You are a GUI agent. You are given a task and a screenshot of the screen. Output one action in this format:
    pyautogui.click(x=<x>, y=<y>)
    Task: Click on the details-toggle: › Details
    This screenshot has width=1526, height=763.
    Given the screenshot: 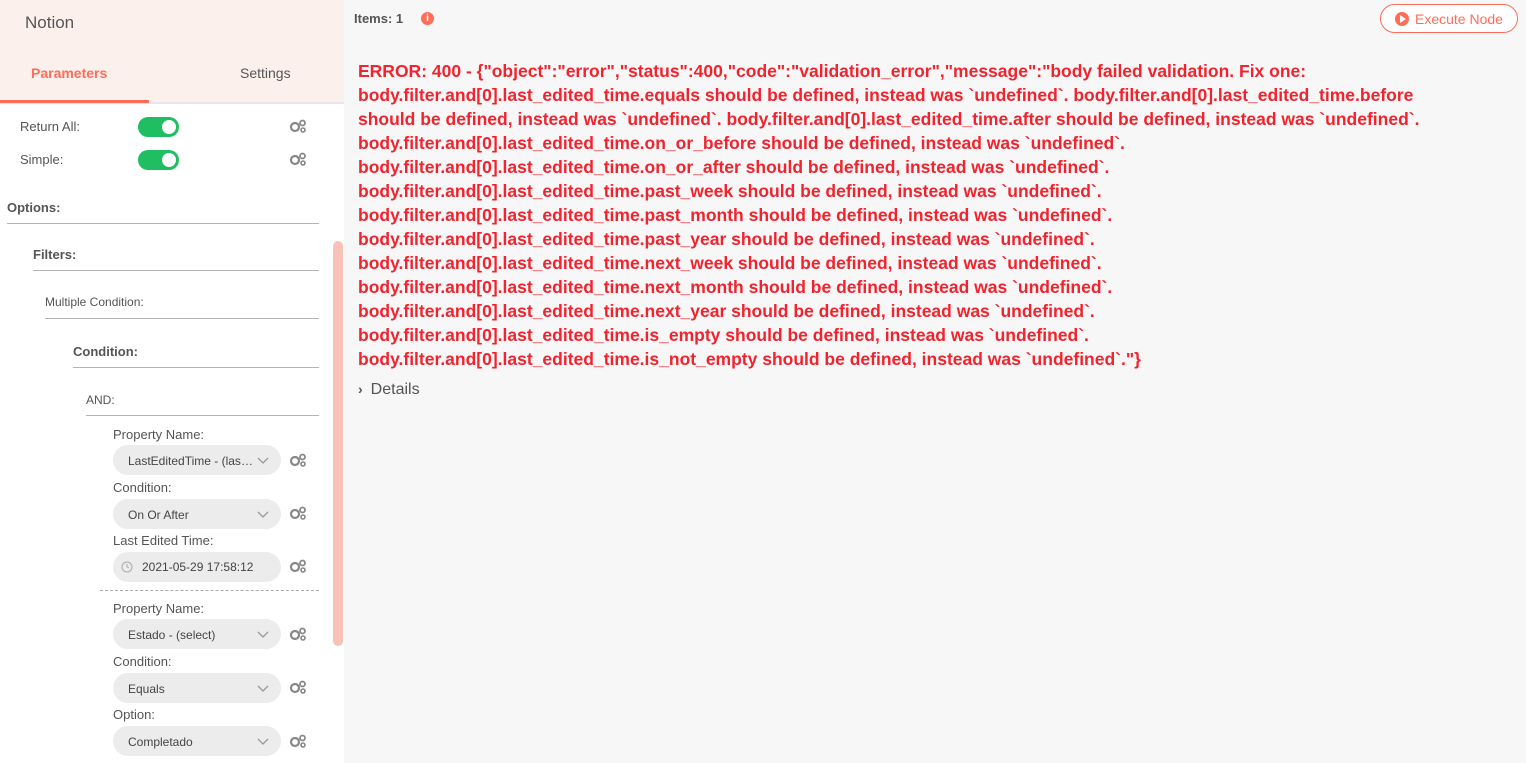 What is the action you would take?
    pyautogui.click(x=389, y=390)
    